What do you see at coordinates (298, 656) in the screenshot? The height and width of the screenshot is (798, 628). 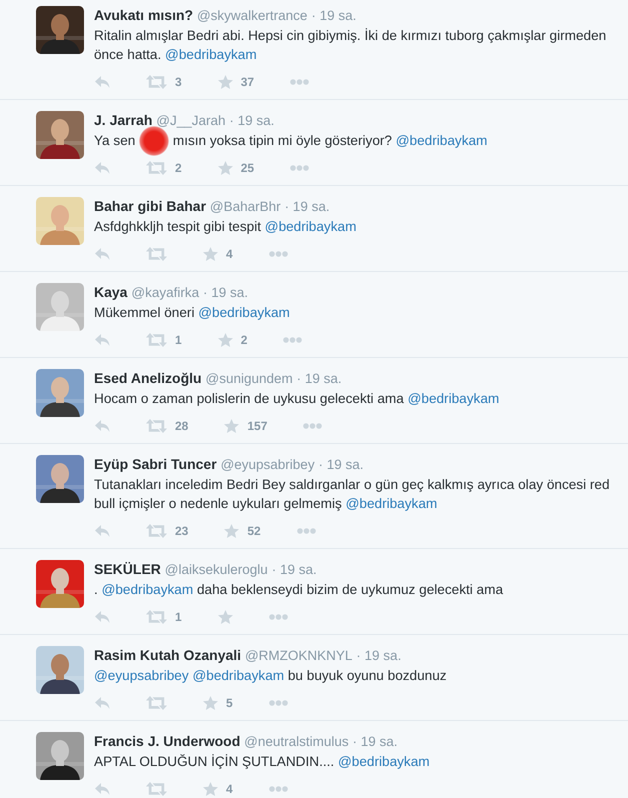 I see `author-handle: @RMZOKNKNYL` at bounding box center [298, 656].